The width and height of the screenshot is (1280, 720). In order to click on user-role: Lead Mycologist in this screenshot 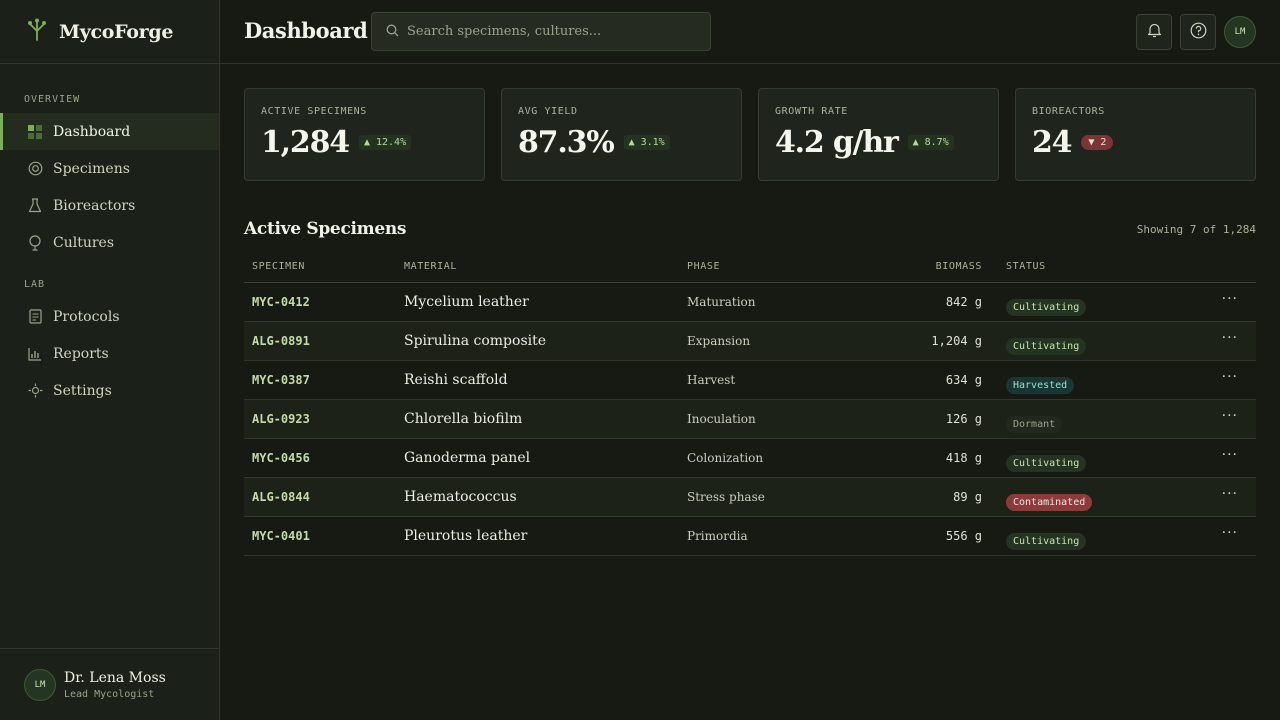, I will do `click(109, 694)`.